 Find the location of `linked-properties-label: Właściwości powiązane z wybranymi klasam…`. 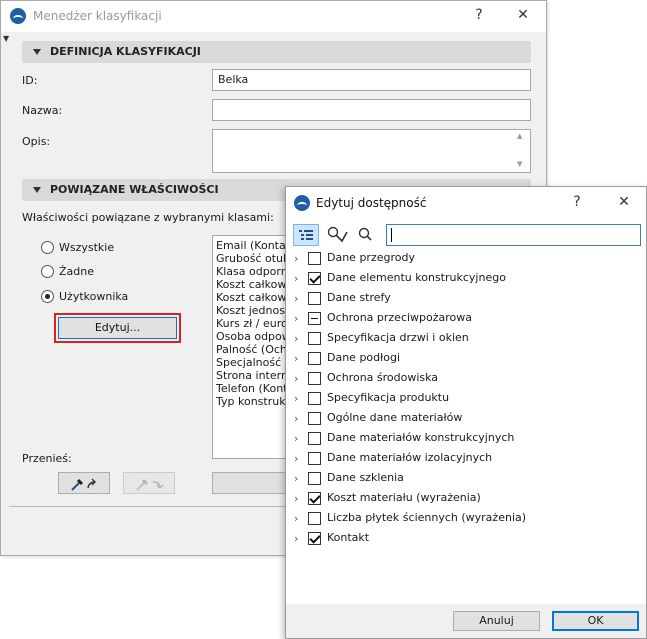

linked-properties-label: Właściwości powiązane z wybranymi klasam… is located at coordinates (148, 217).